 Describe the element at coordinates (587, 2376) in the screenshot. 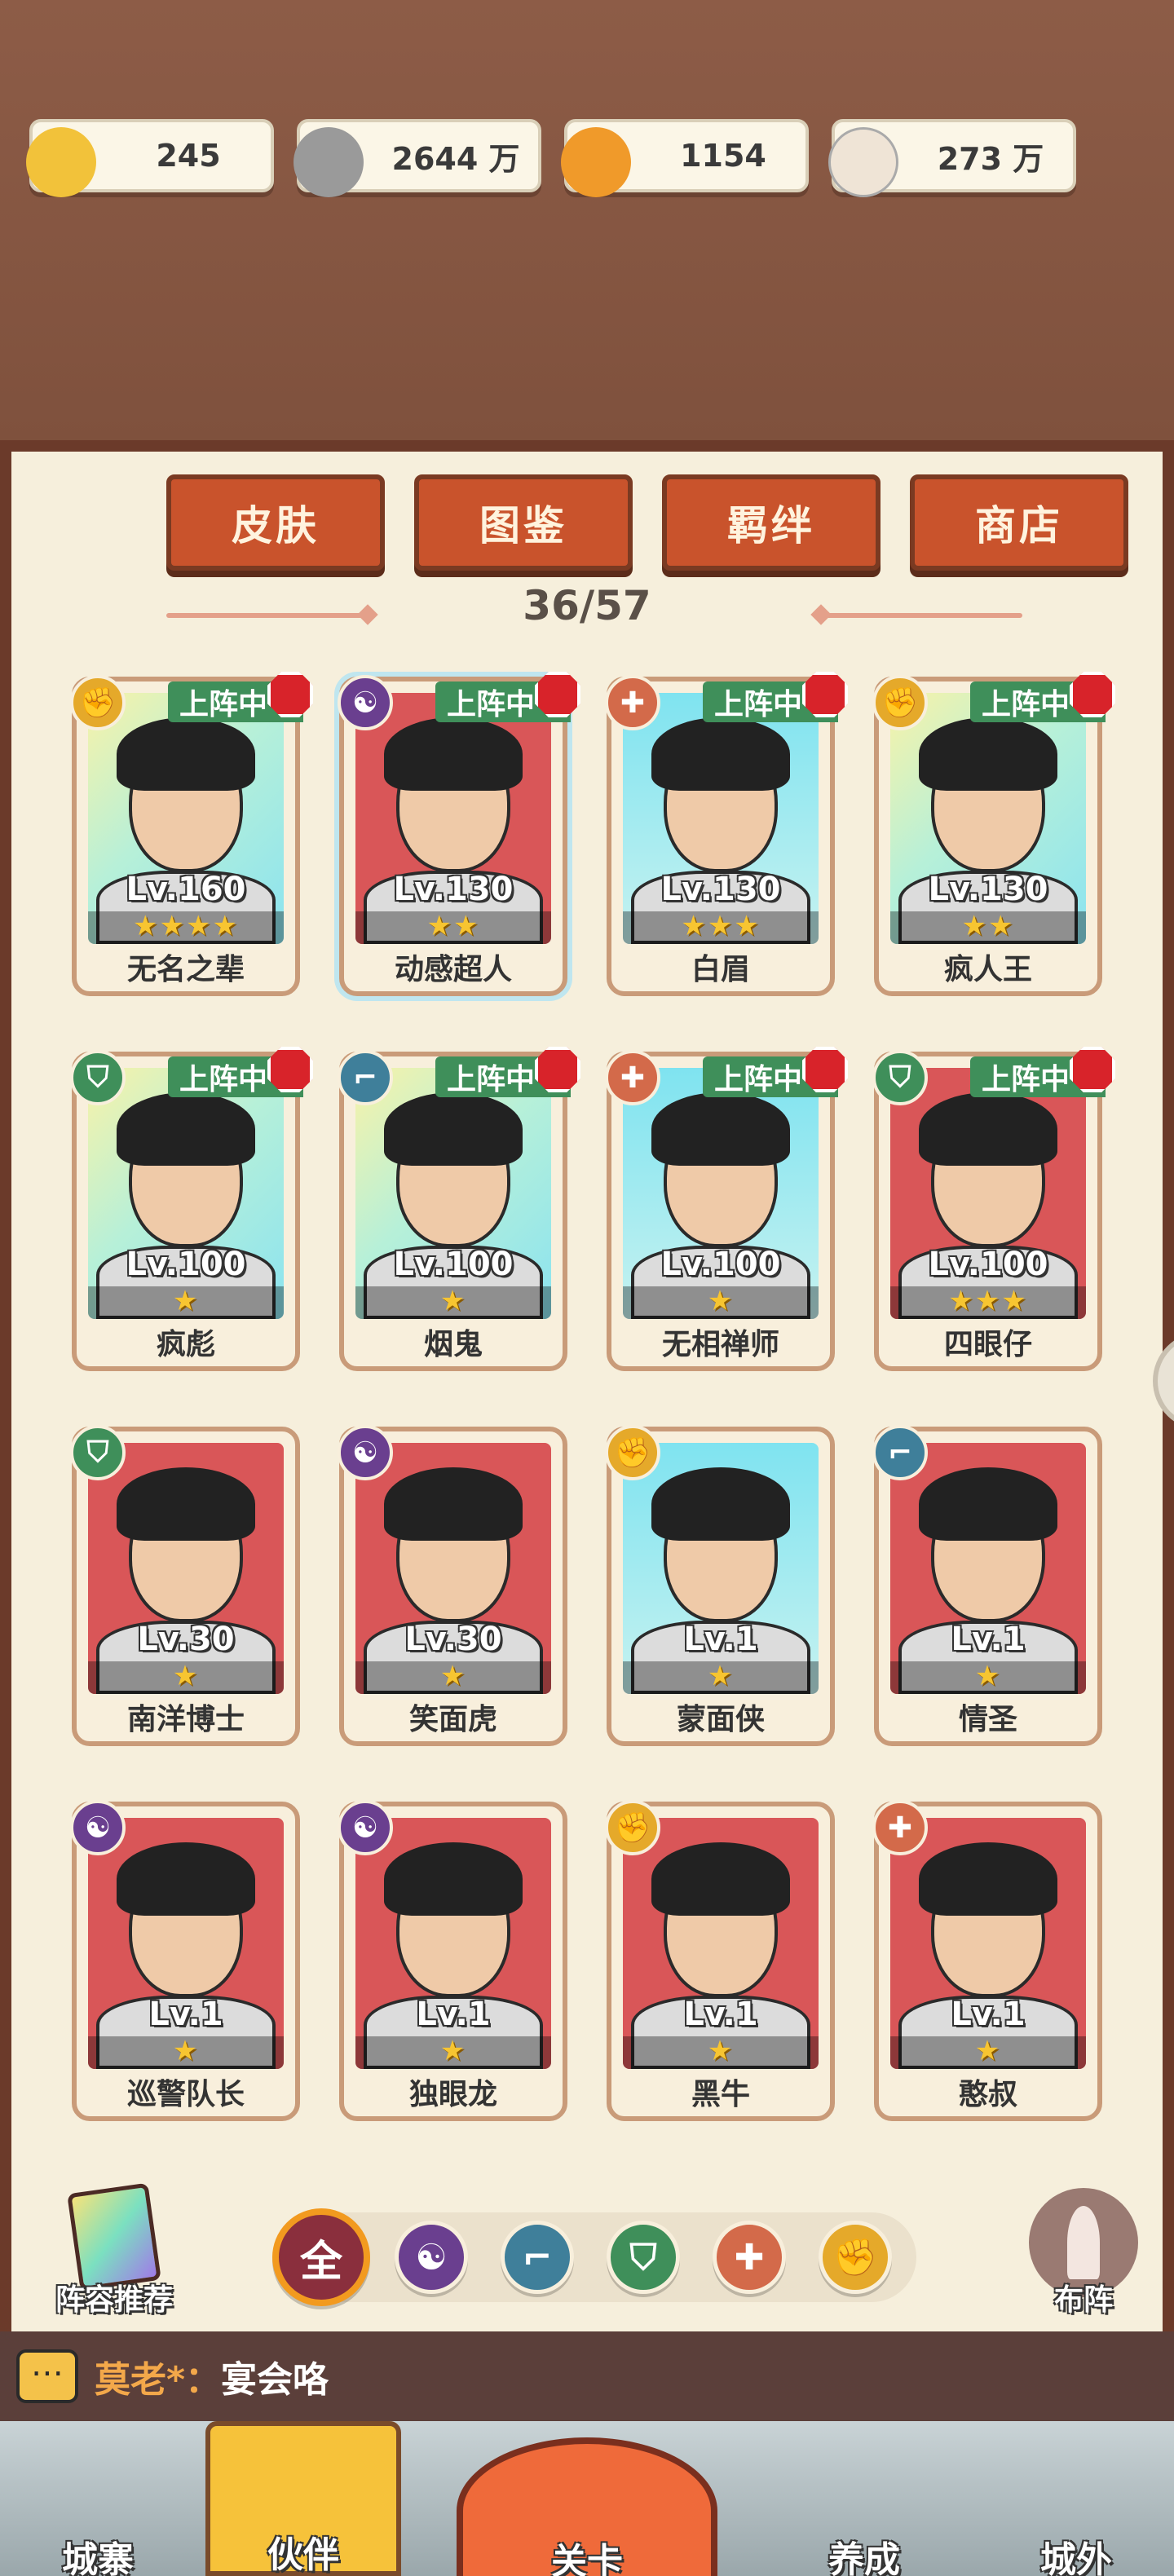

I see `chat-bar: 莫老*： 宴会咯` at that location.